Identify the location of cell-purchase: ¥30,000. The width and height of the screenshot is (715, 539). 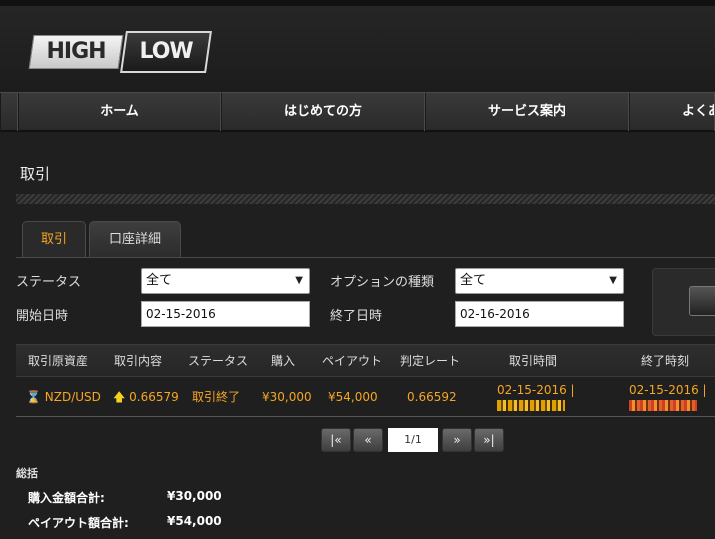
(287, 397).